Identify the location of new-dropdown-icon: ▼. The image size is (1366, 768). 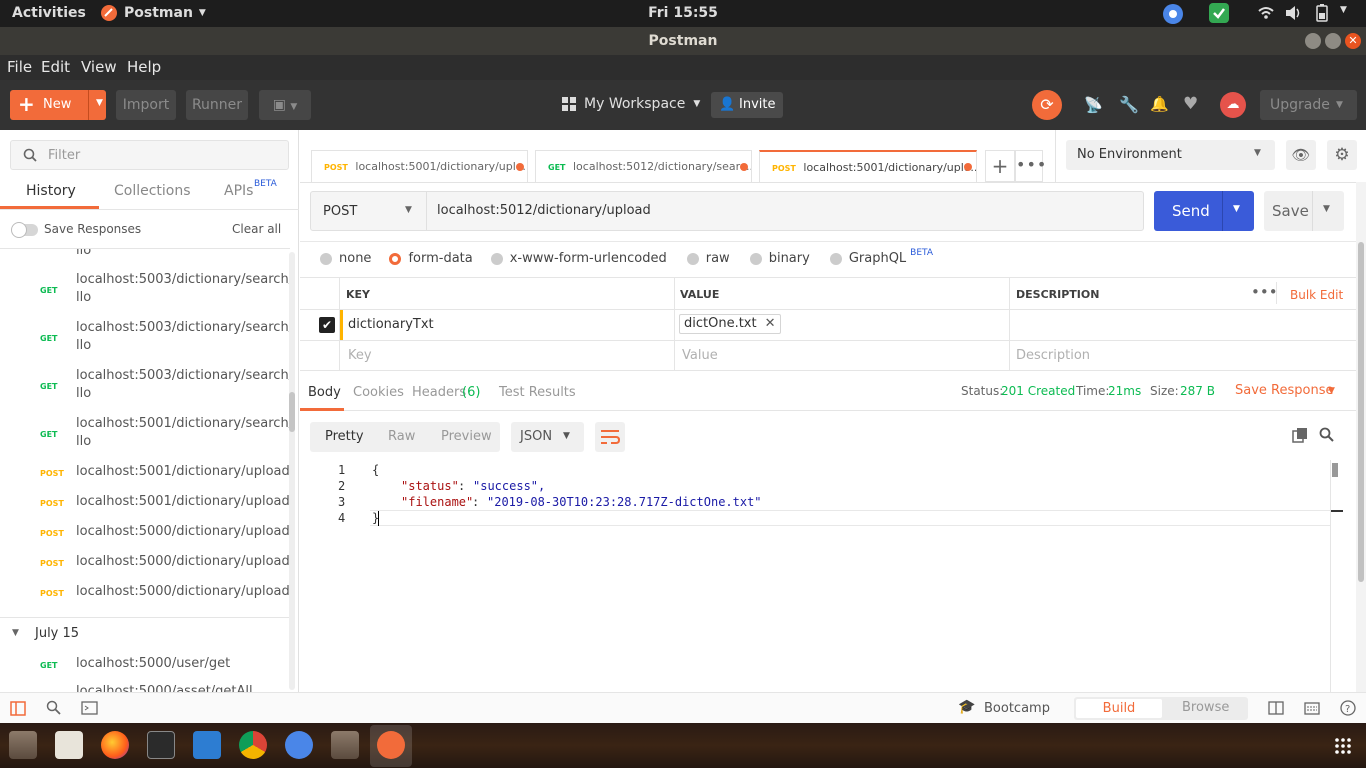
(99, 103).